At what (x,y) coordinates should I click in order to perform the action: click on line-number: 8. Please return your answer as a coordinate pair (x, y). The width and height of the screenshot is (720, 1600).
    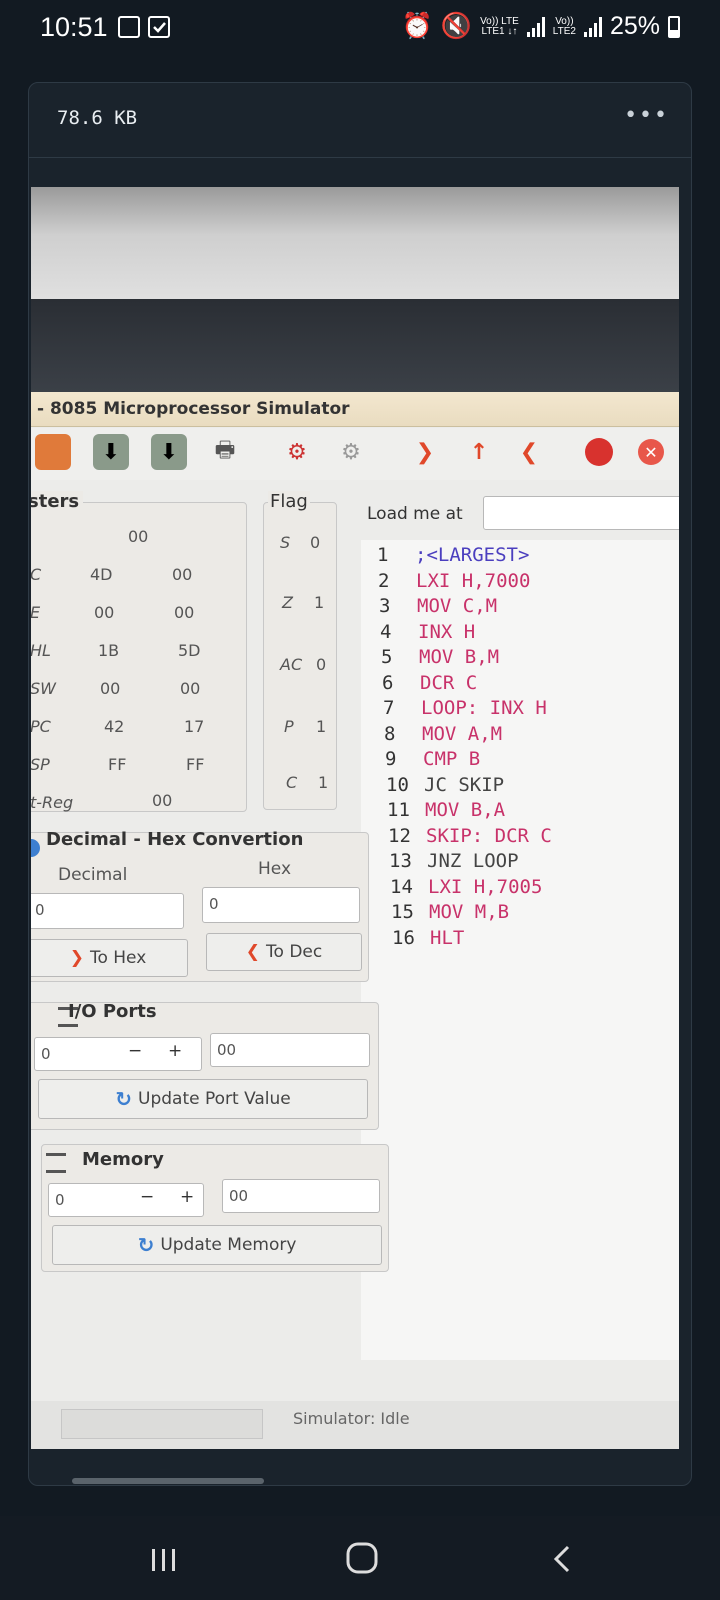
    Looking at the image, I should click on (390, 733).